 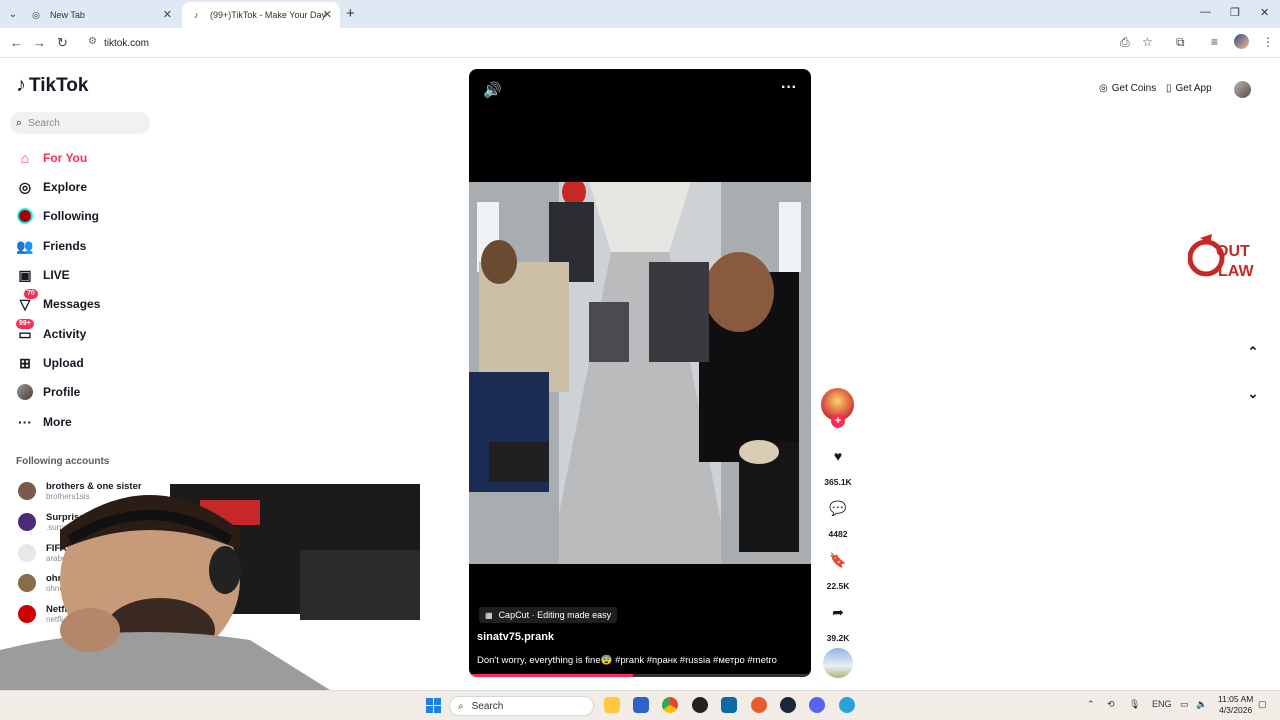 I want to click on tab-tiktok: ♪ (99+)TikTok - Make Your Day ✕, so click(x=261, y=15).